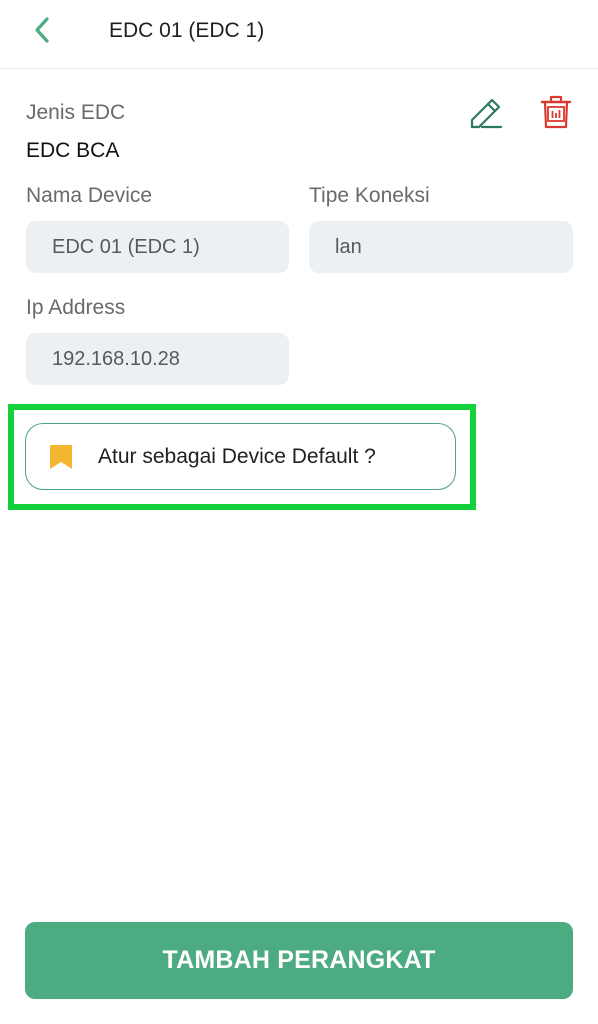  I want to click on jenis-edc-value: EDC BCA, so click(73, 150).